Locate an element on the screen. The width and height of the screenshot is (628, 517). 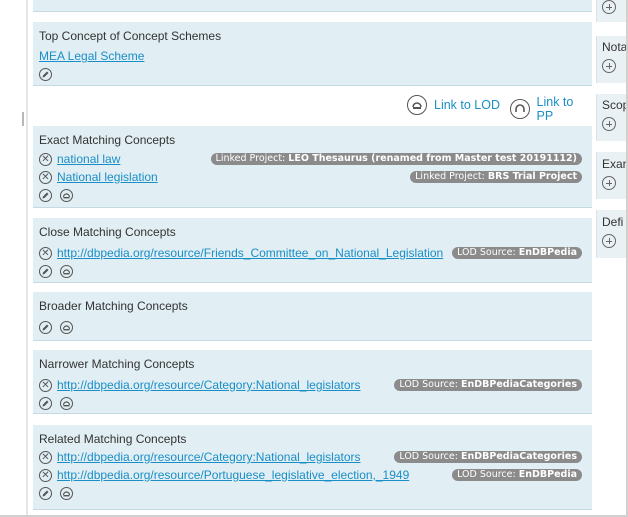
right-card-example: Exar is located at coordinates (612, 175).